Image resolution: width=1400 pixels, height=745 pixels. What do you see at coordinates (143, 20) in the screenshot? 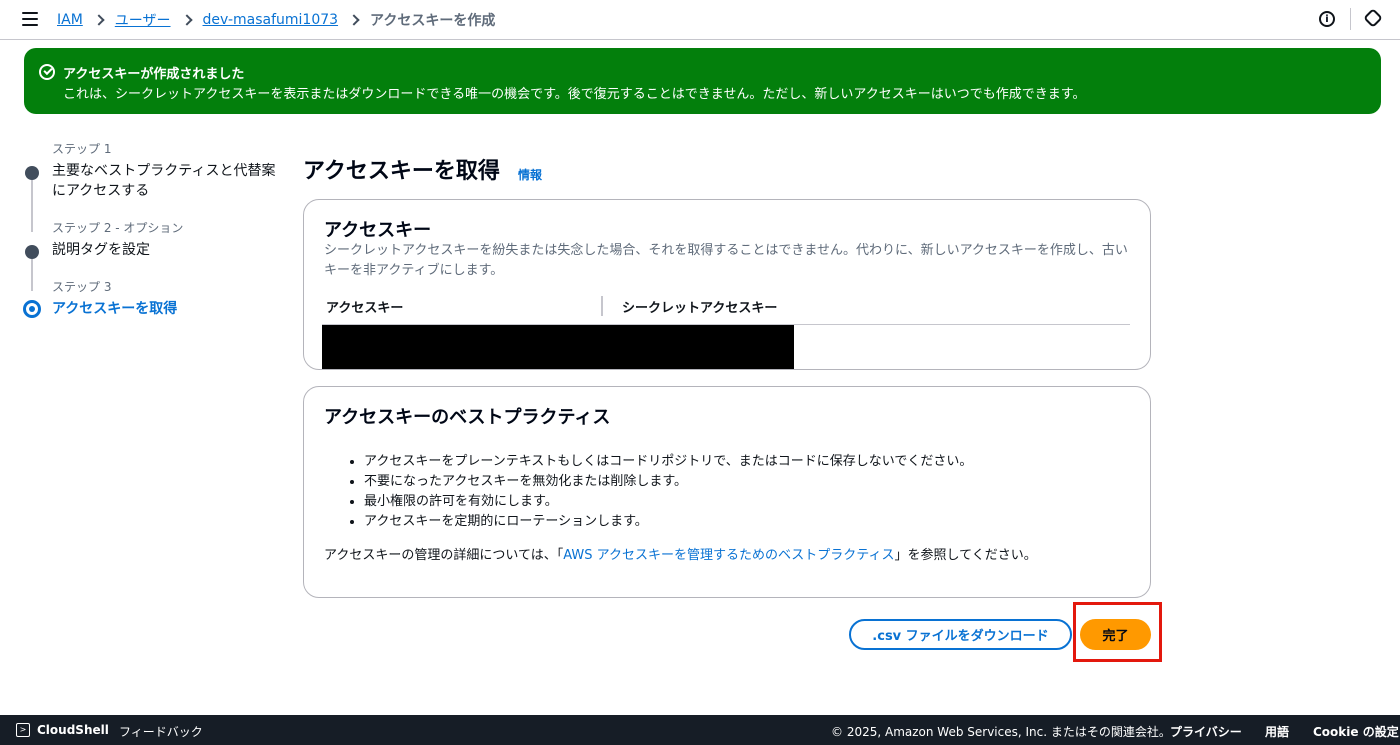
I see `breadcrumb-users: ユーザー` at bounding box center [143, 20].